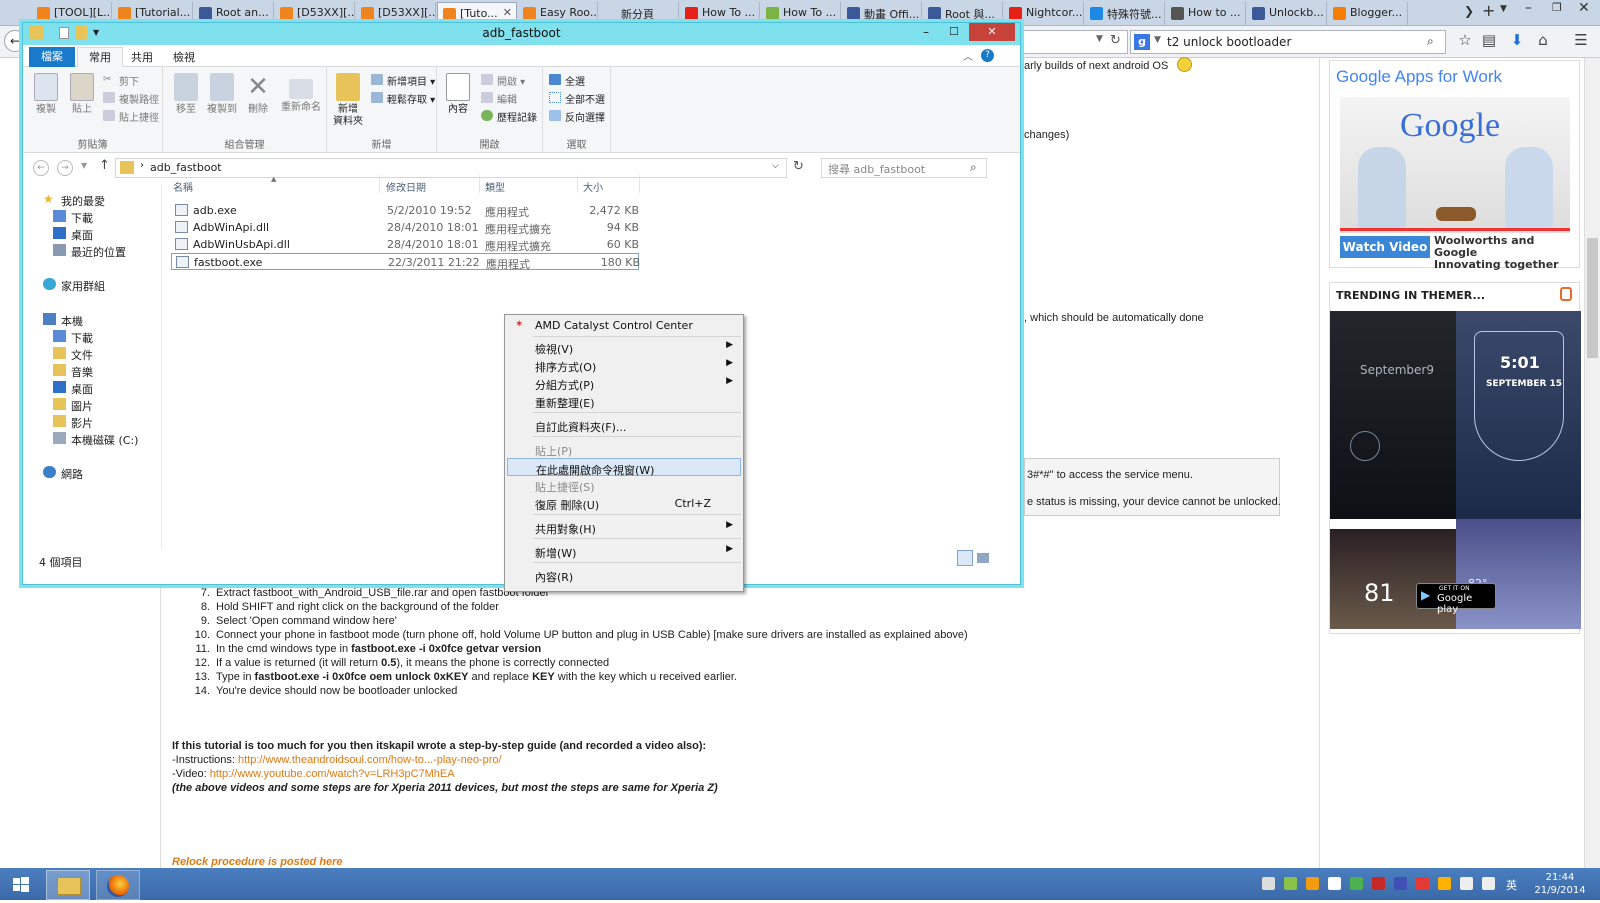 The height and width of the screenshot is (903, 1600). Describe the element at coordinates (52, 57) in the screenshot. I see `tab-file: 檔案` at that location.